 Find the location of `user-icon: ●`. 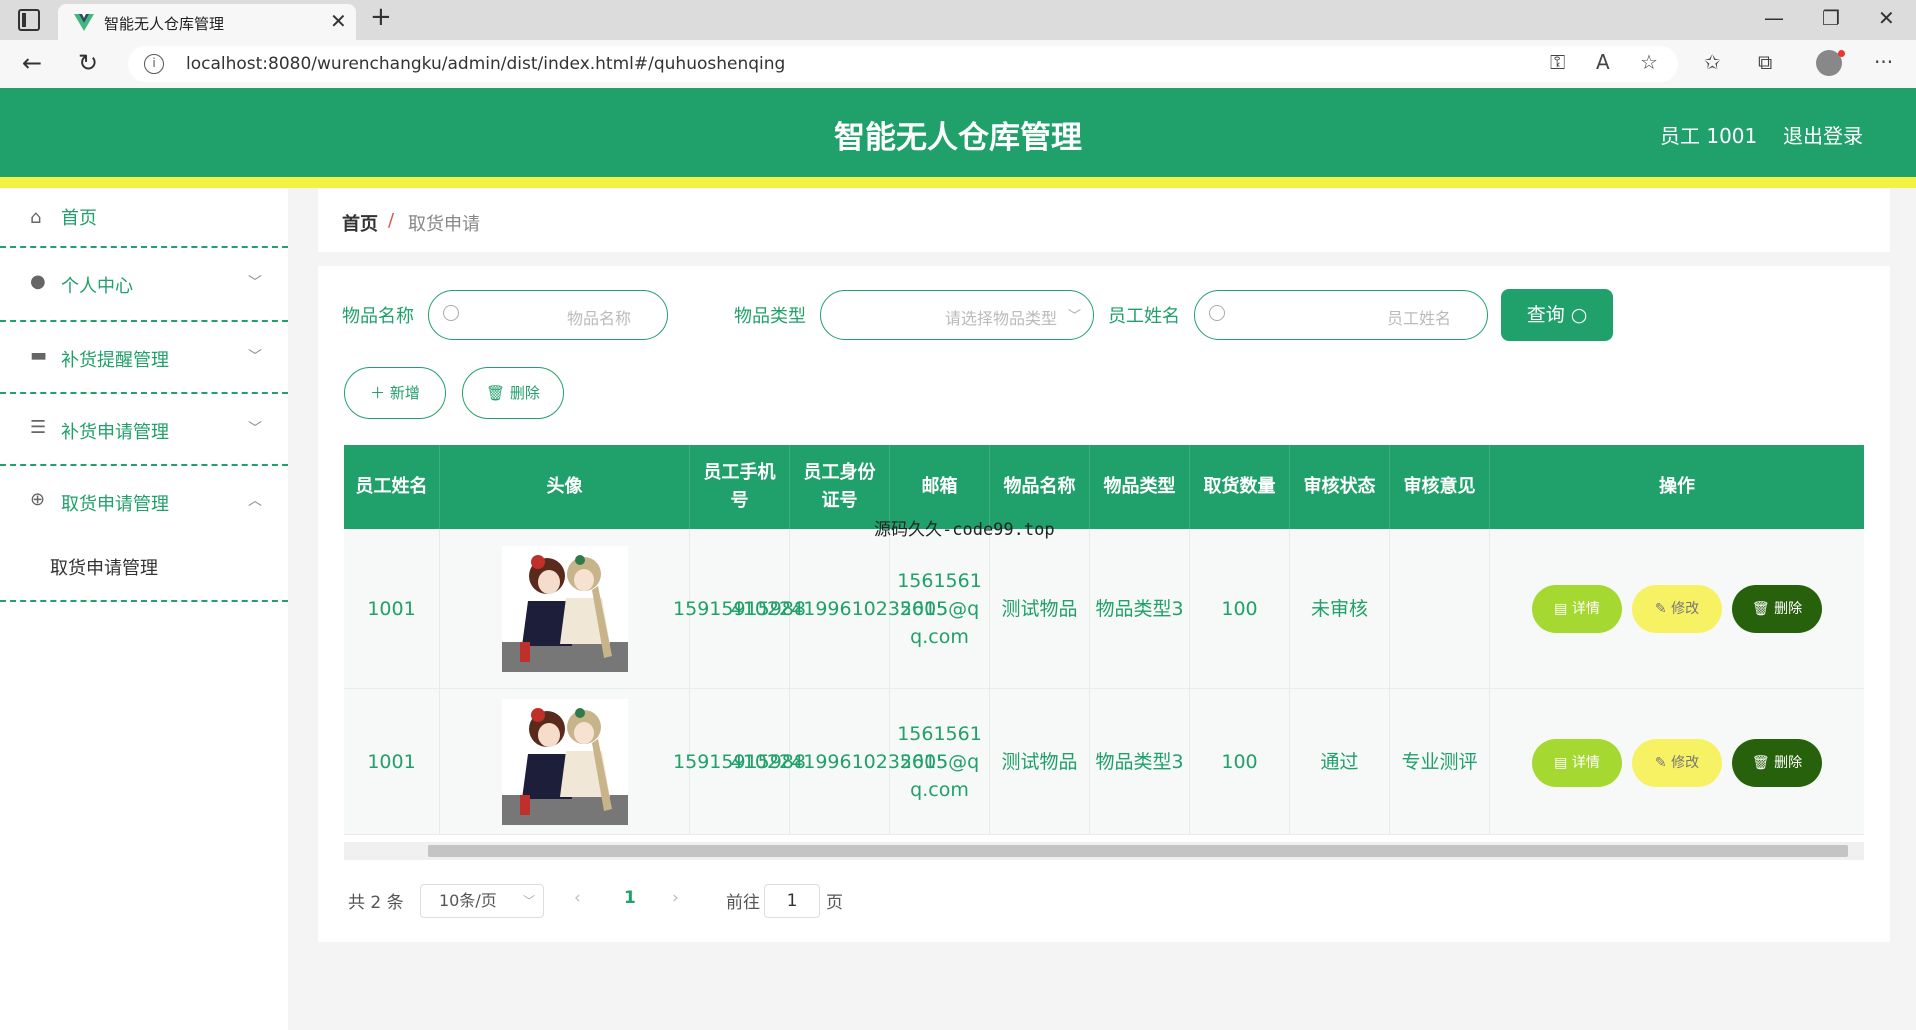

user-icon: ● is located at coordinates (38, 281).